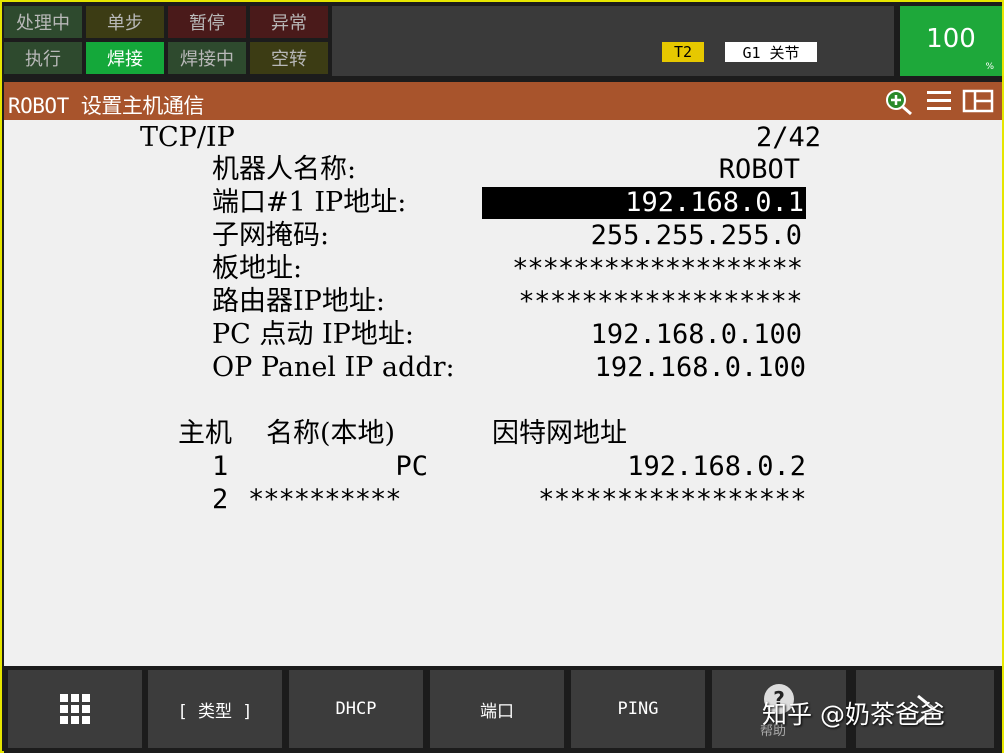 The width and height of the screenshot is (1004, 753). I want to click on status-indicators: 处理中 单步 暂停 异常 执行 焊接 焊接中 空转, so click(166, 41).